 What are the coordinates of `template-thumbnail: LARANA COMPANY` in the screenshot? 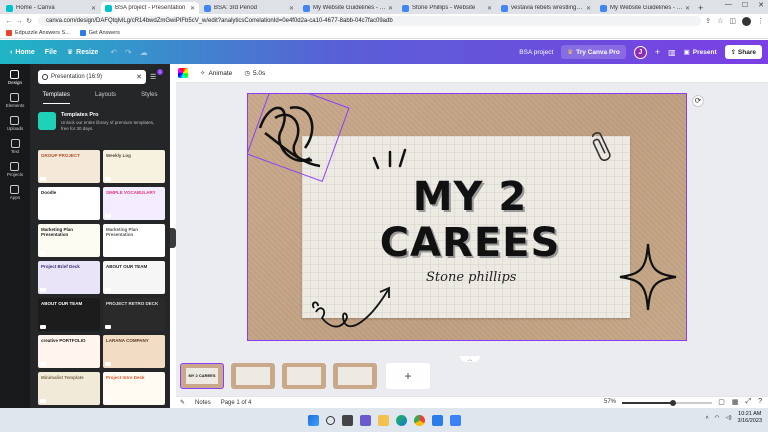 It's located at (134, 351).